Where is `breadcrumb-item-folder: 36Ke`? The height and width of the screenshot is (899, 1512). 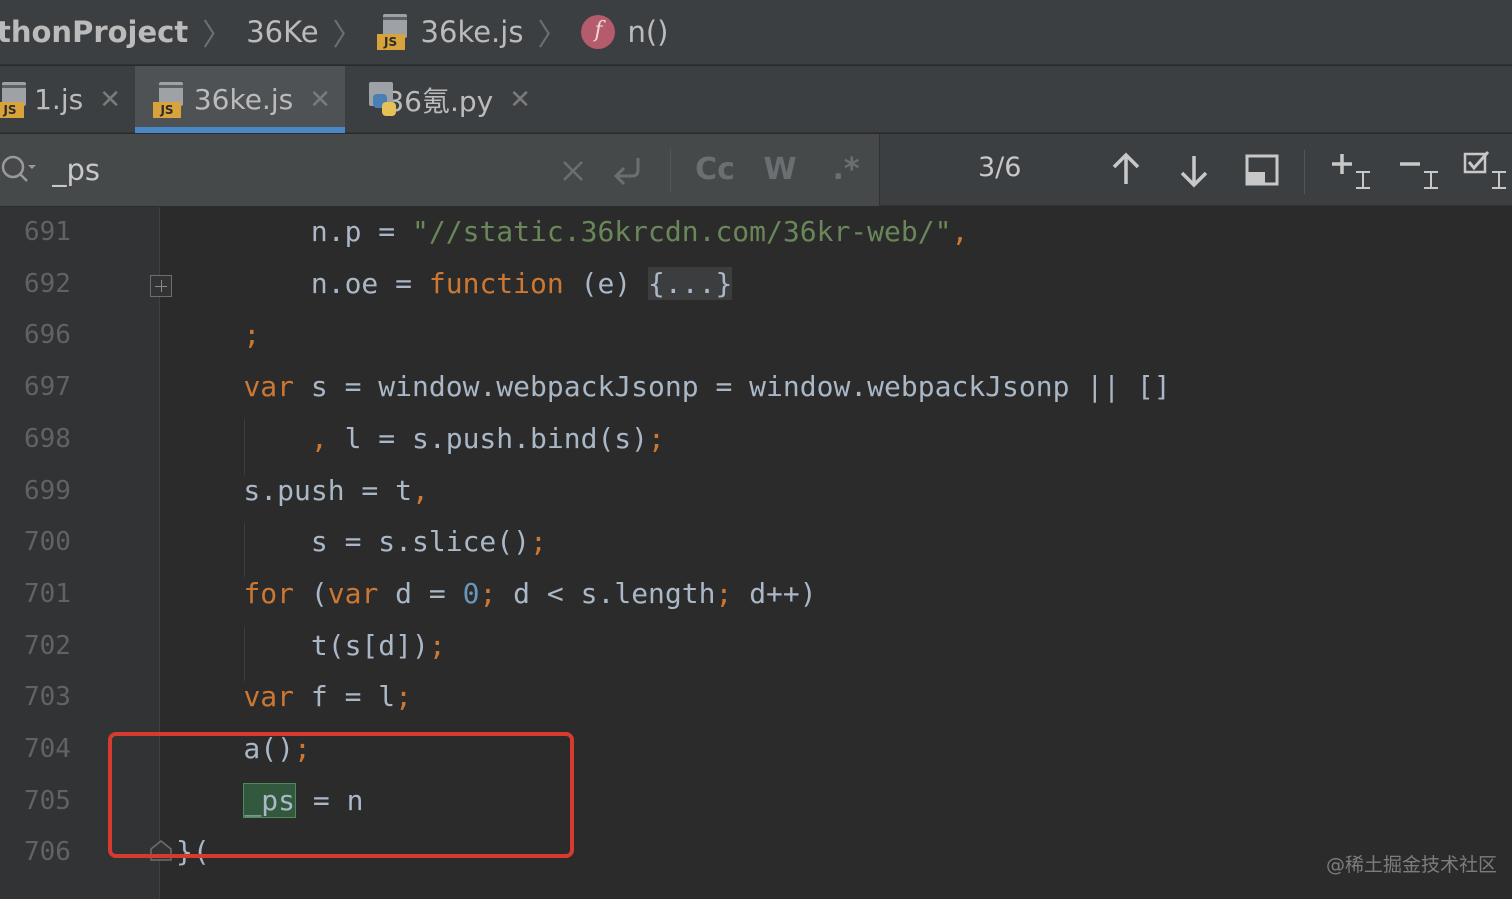 breadcrumb-item-folder: 36Ke is located at coordinates (282, 32).